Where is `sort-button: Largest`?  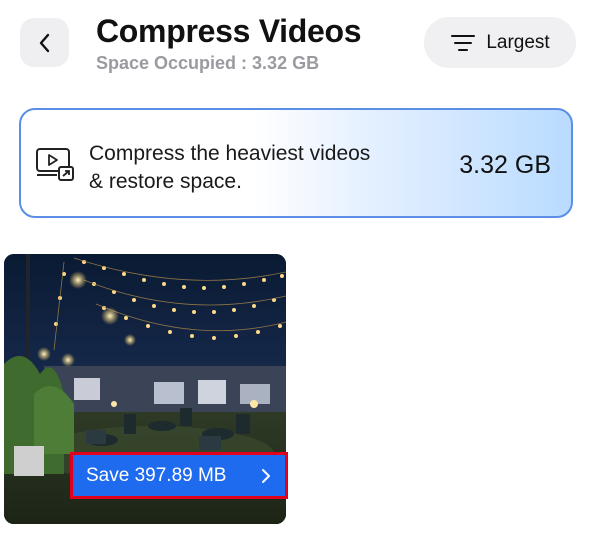
sort-button: Largest is located at coordinates (500, 42).